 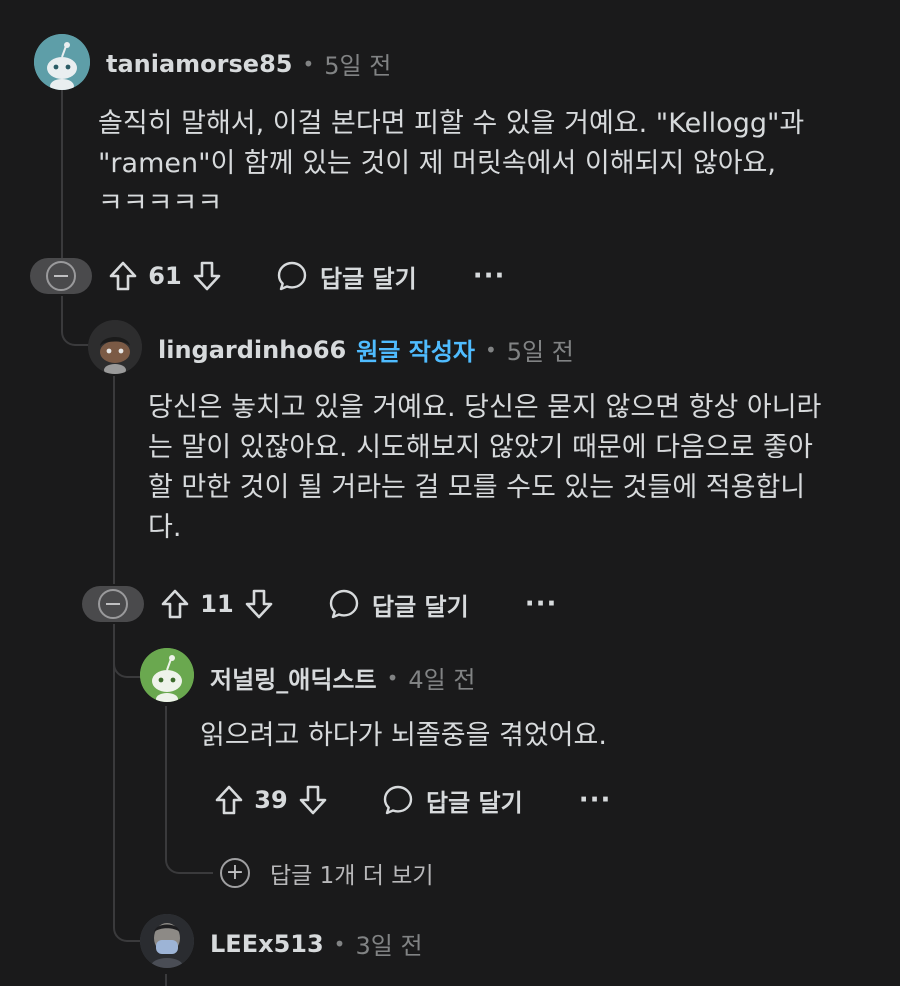 What do you see at coordinates (267, 944) in the screenshot?
I see `username: LEEx513` at bounding box center [267, 944].